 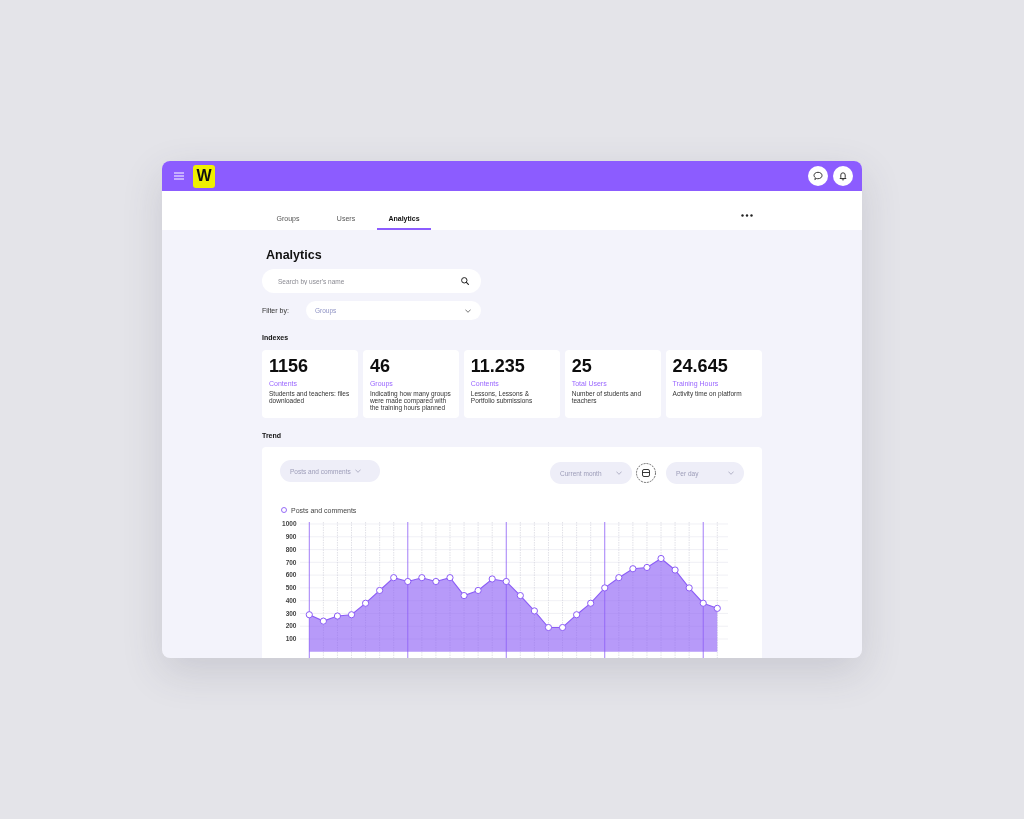 I want to click on index-value: 46, so click(x=379, y=366).